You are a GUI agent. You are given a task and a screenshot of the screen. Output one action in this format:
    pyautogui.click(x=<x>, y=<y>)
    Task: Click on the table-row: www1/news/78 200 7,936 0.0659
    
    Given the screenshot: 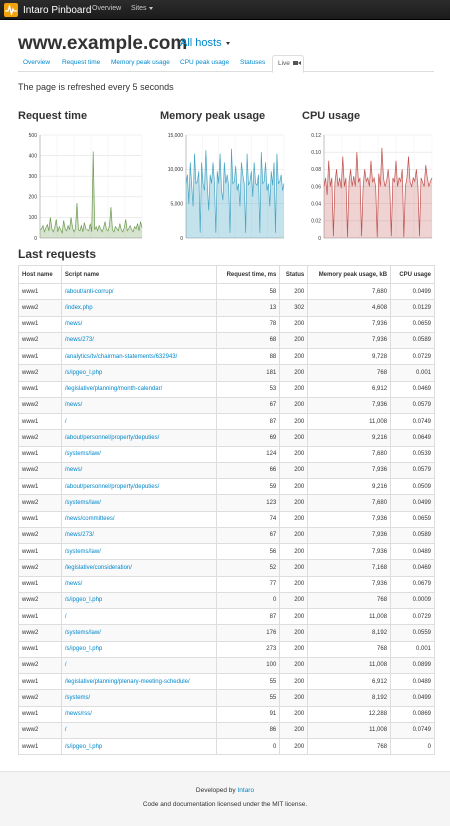 What is the action you would take?
    pyautogui.click(x=226, y=324)
    